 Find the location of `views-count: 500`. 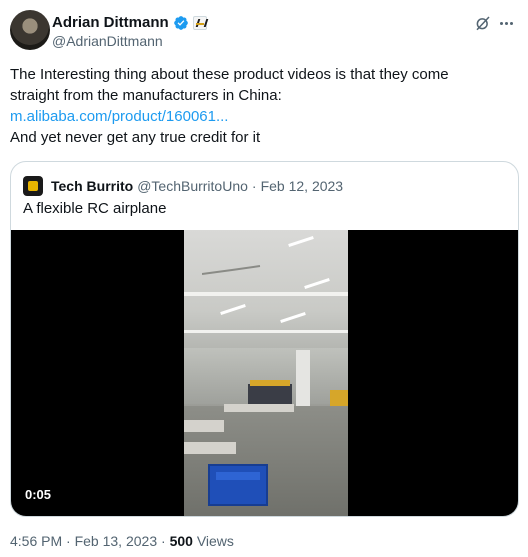

views-count: 500 is located at coordinates (181, 541).